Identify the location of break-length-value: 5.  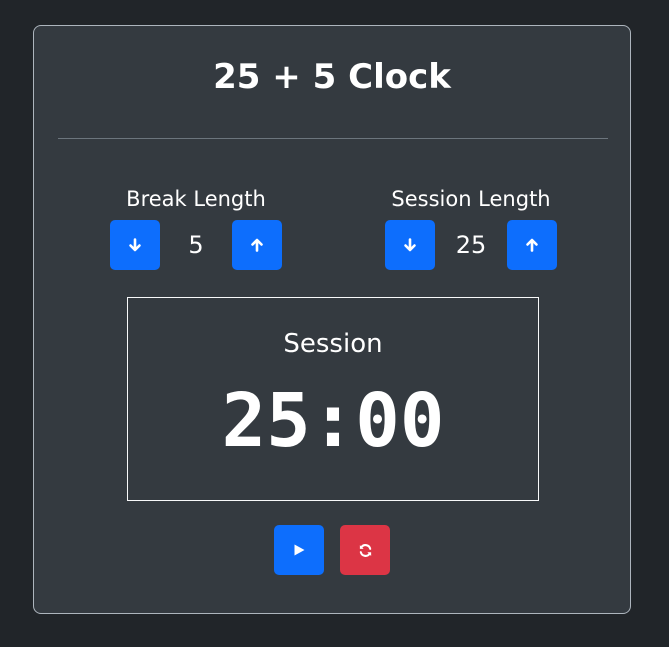
(196, 245).